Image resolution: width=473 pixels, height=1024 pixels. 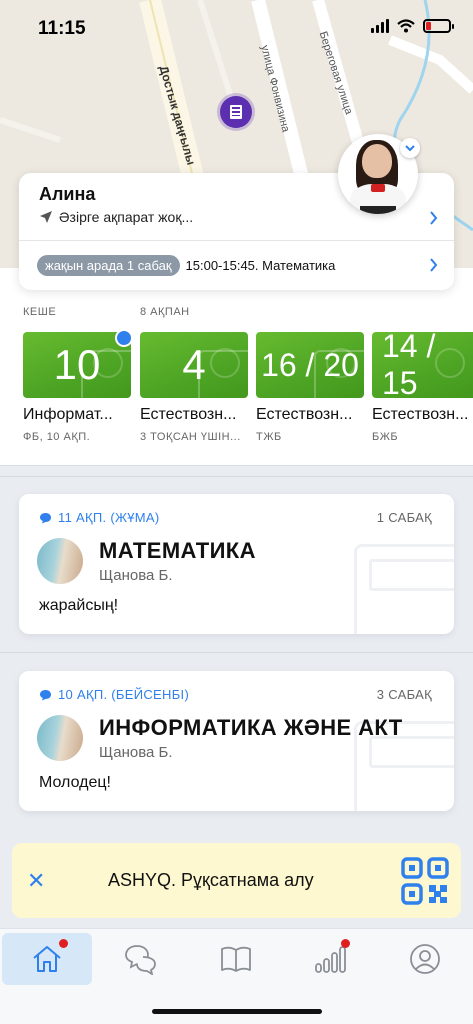 What do you see at coordinates (433, 265) in the screenshot?
I see `lesson-chevron-icon` at bounding box center [433, 265].